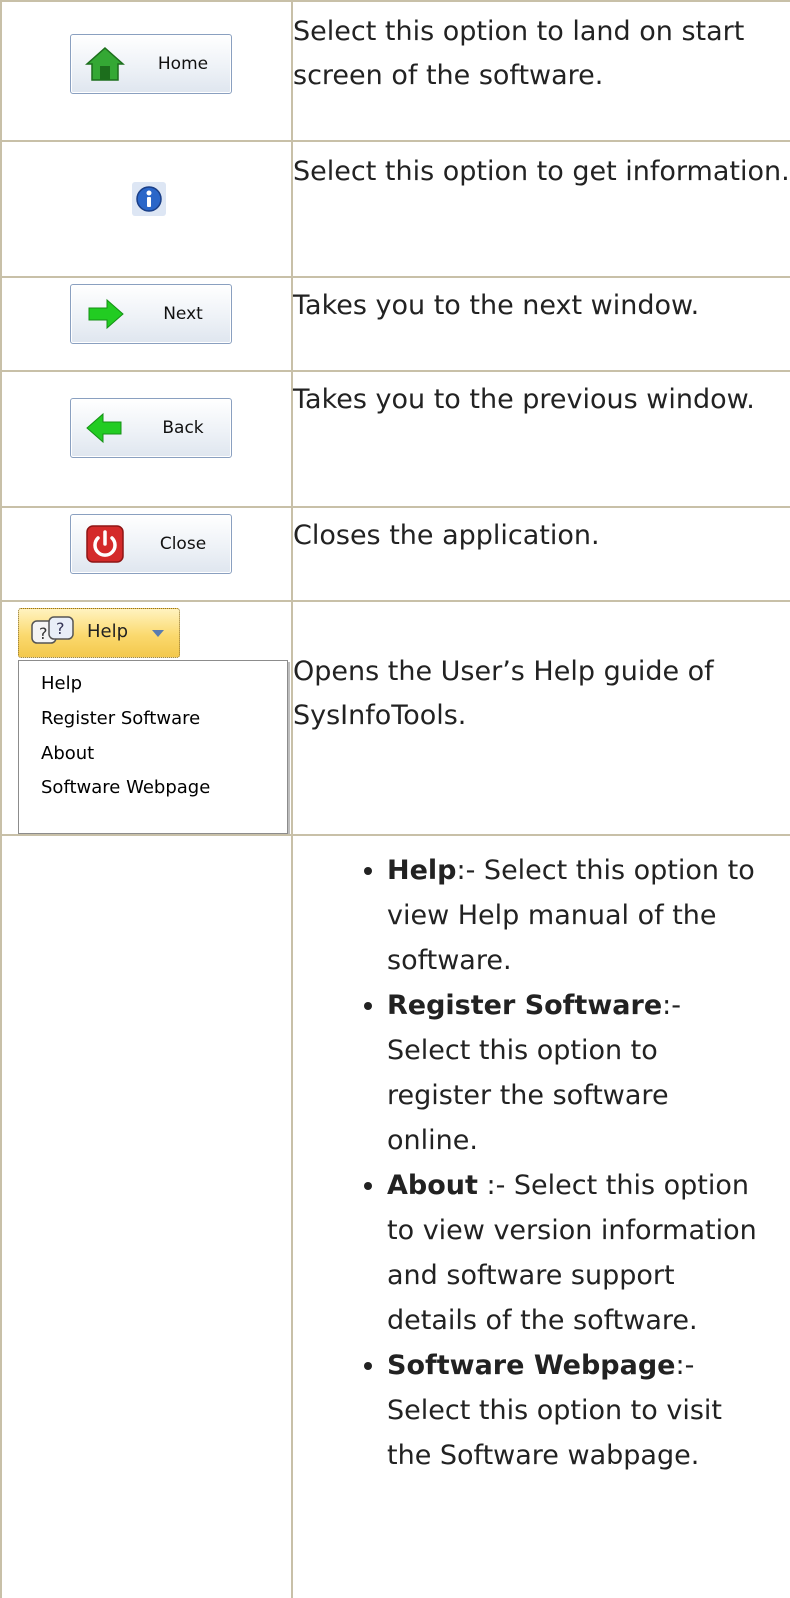 The image size is (790, 1598). What do you see at coordinates (183, 64) in the screenshot?
I see `home-button-label: Home` at bounding box center [183, 64].